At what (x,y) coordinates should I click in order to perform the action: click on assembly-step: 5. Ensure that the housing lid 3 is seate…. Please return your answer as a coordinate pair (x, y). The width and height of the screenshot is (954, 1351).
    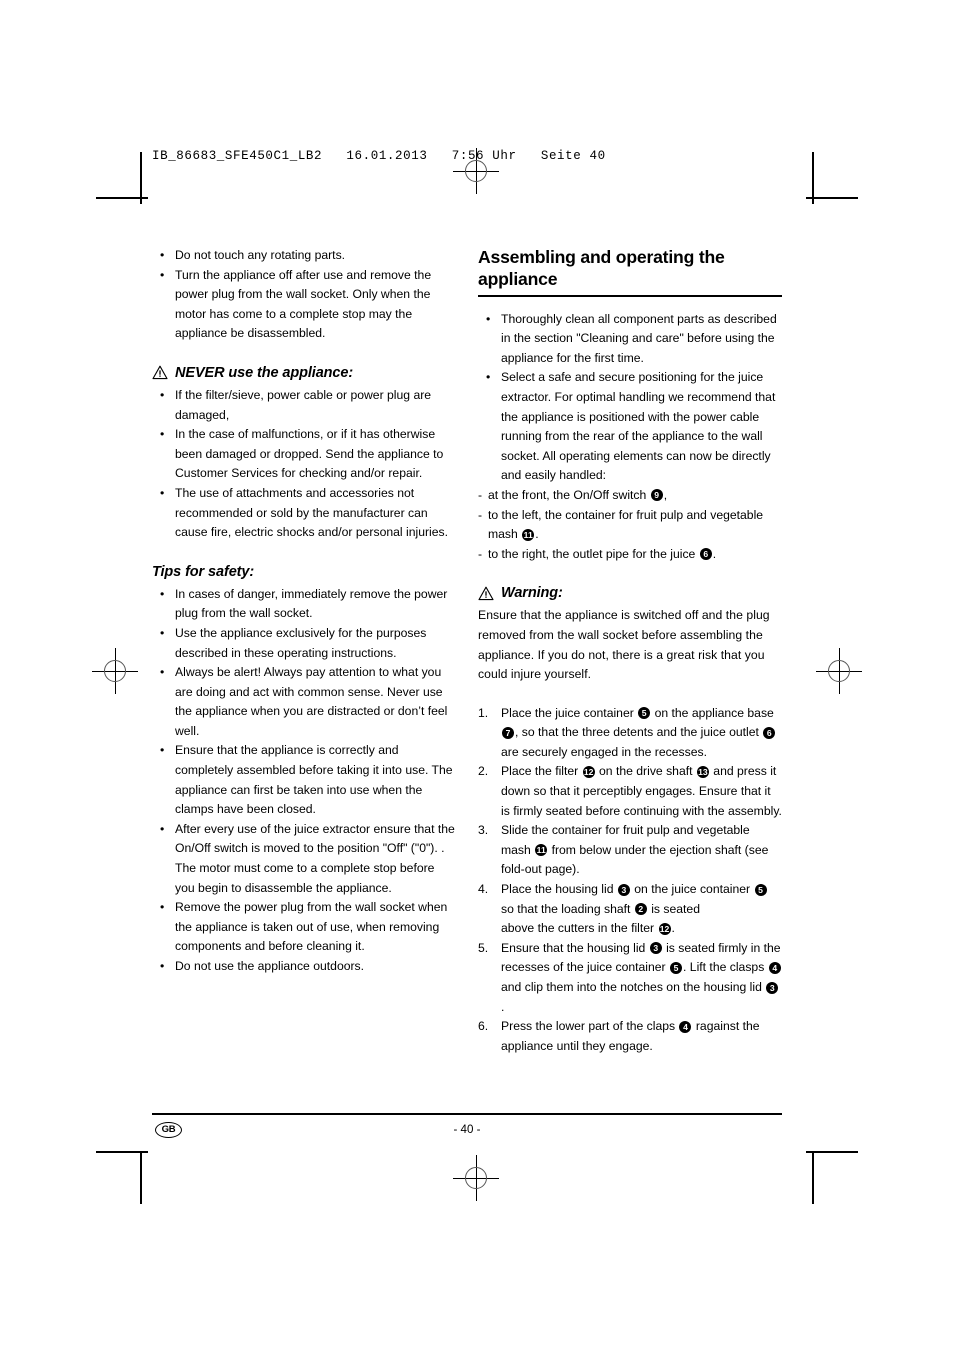
    Looking at the image, I should click on (630, 978).